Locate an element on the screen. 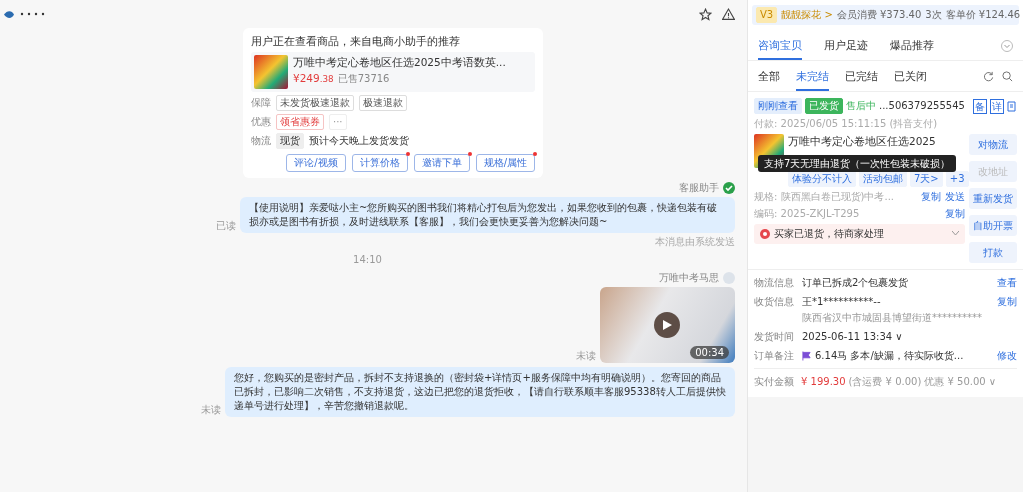 Image resolution: width=1023 pixels, height=492 pixels. tab: 咨询宝贝 is located at coordinates (780, 49).